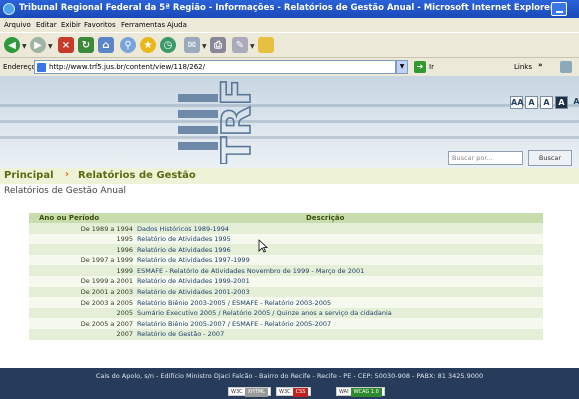 The image size is (579, 399). I want to click on search-button: Buscar, so click(550, 158).